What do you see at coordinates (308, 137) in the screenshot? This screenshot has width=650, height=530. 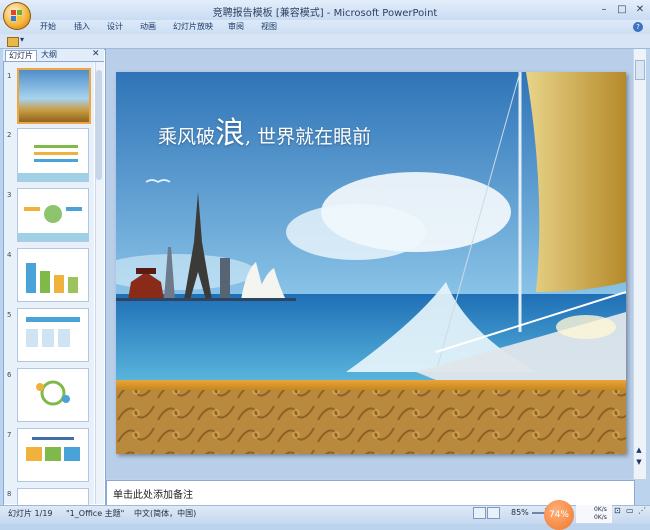 I see `headline-text-2: , 世界就在眼前` at bounding box center [308, 137].